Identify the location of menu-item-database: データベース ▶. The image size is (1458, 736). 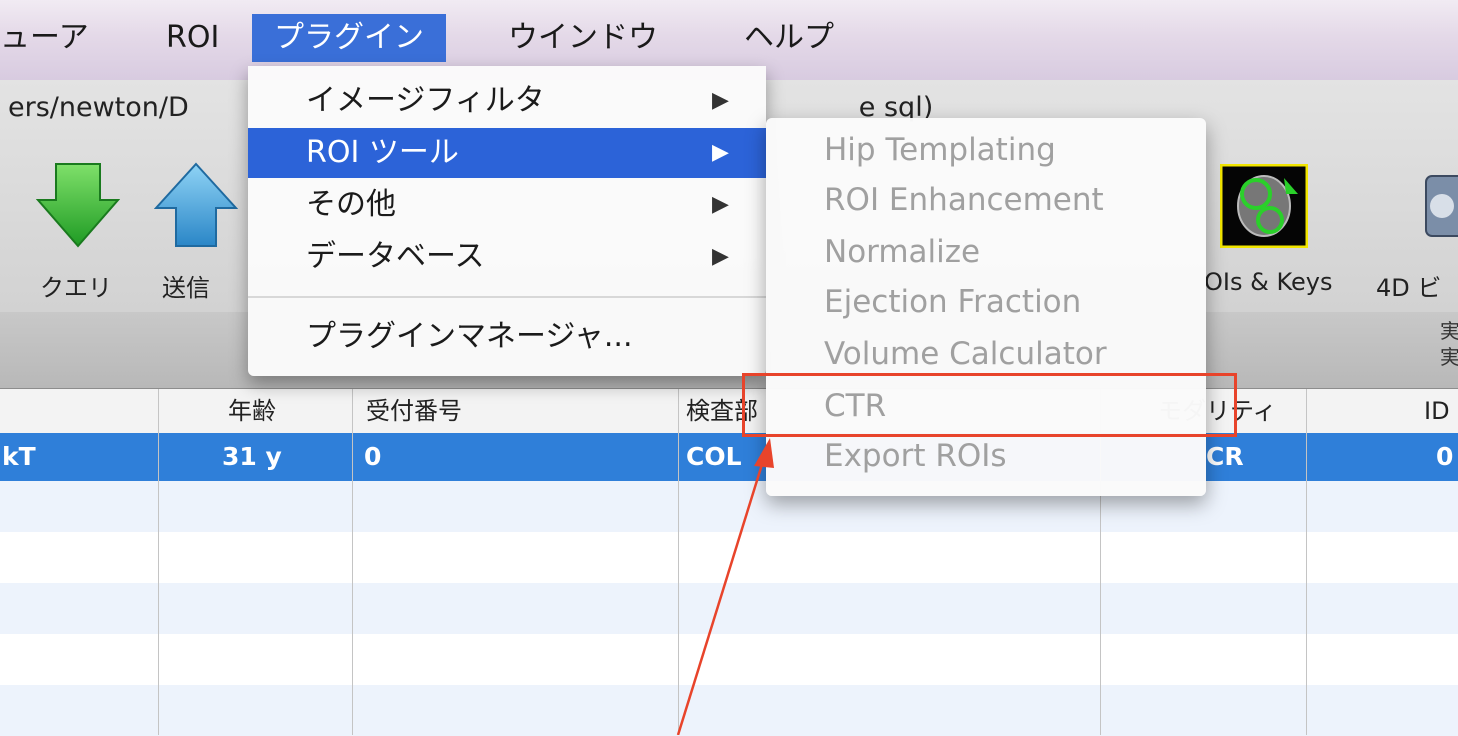
(507, 257).